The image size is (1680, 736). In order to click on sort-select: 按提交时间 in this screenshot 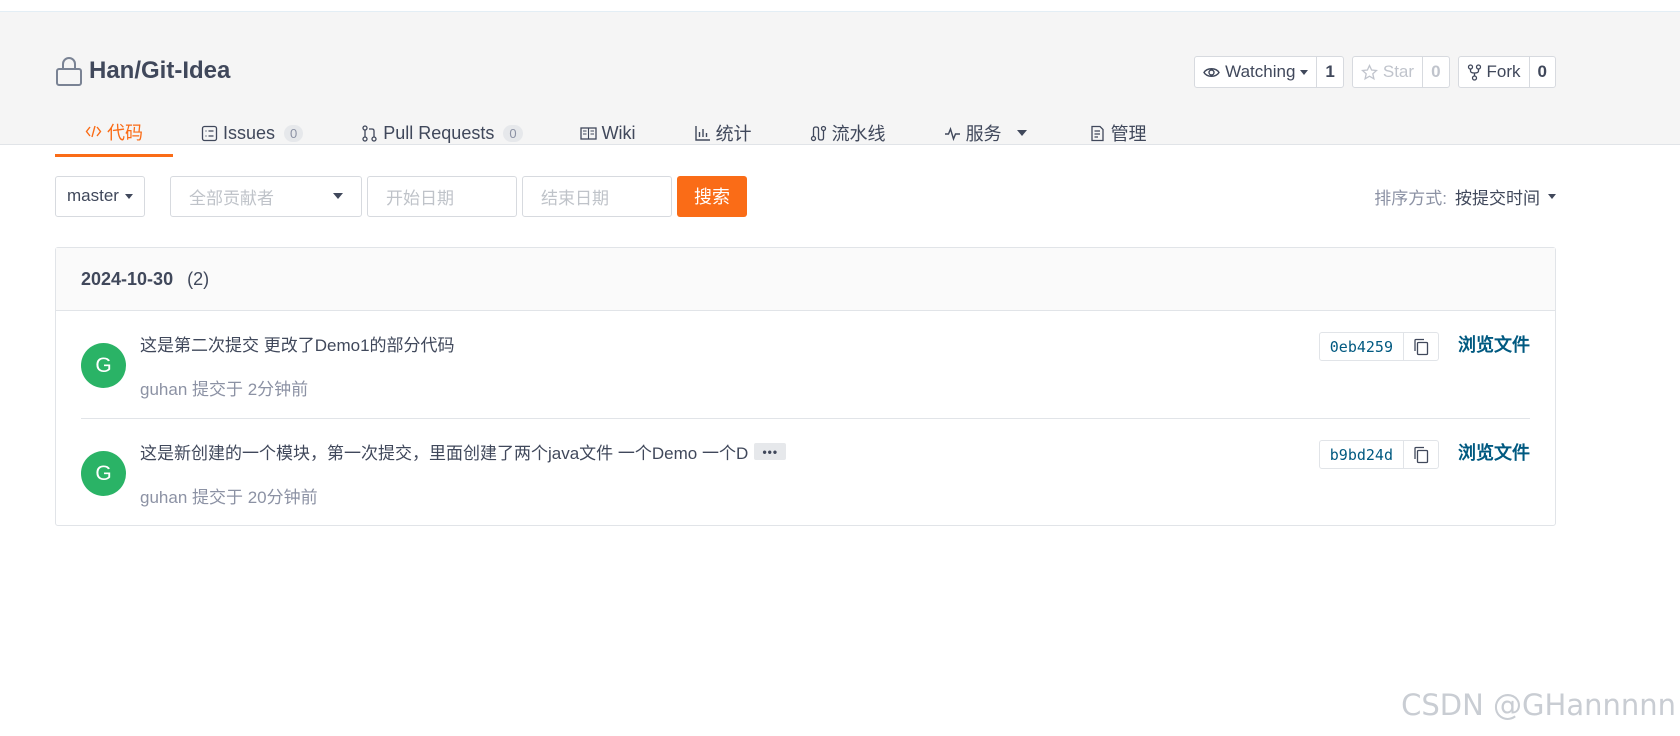, I will do `click(1505, 196)`.